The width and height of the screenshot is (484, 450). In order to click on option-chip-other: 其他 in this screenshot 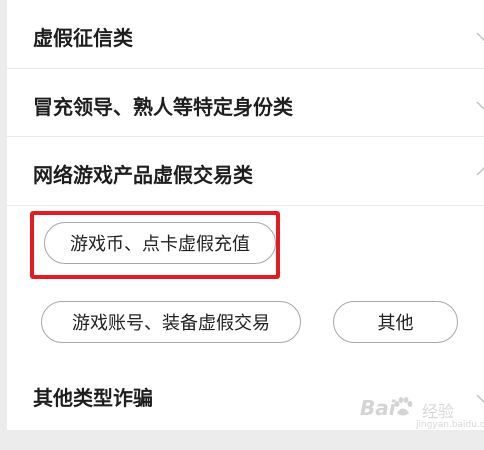, I will do `click(395, 322)`.